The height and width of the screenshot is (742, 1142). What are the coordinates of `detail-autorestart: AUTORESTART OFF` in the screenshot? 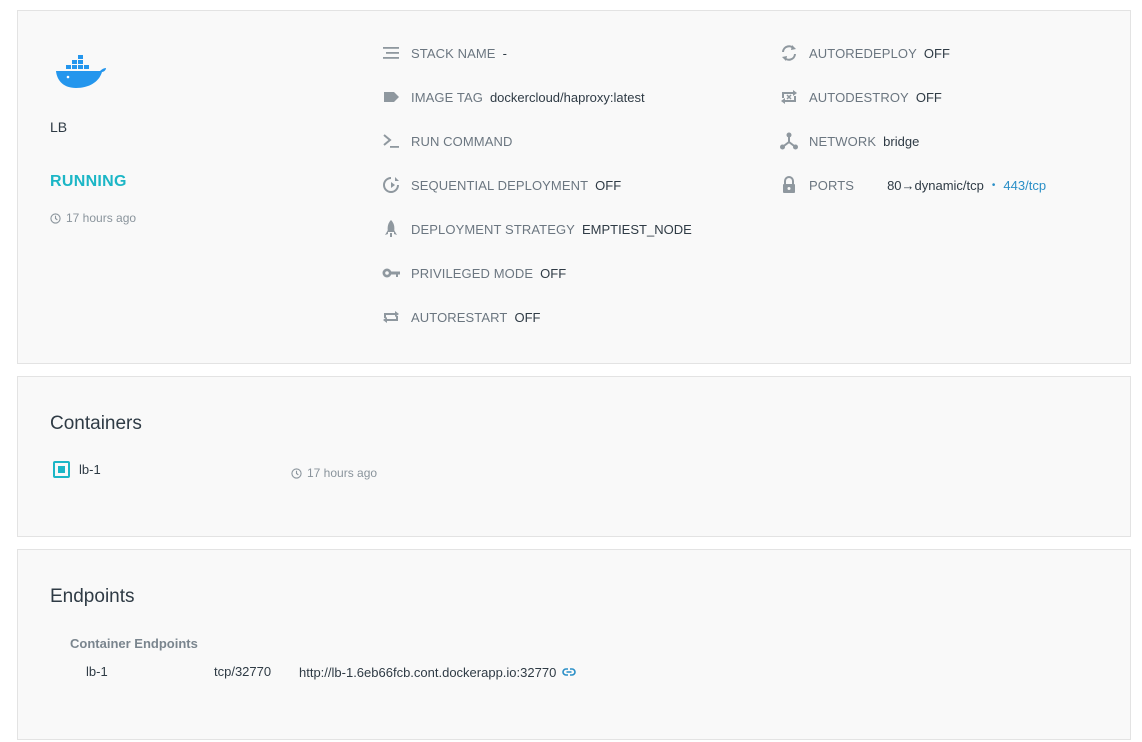 It's located at (460, 317).